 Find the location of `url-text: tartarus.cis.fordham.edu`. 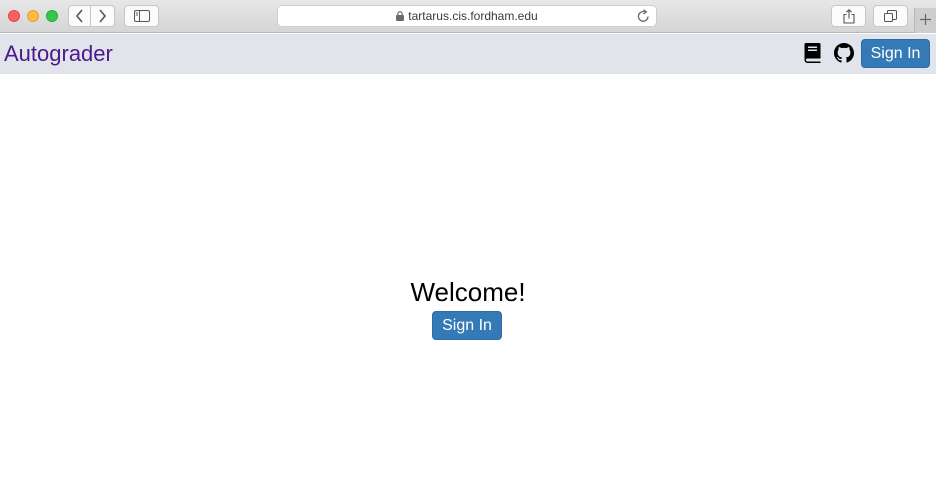

url-text: tartarus.cis.fordham.edu is located at coordinates (473, 16).